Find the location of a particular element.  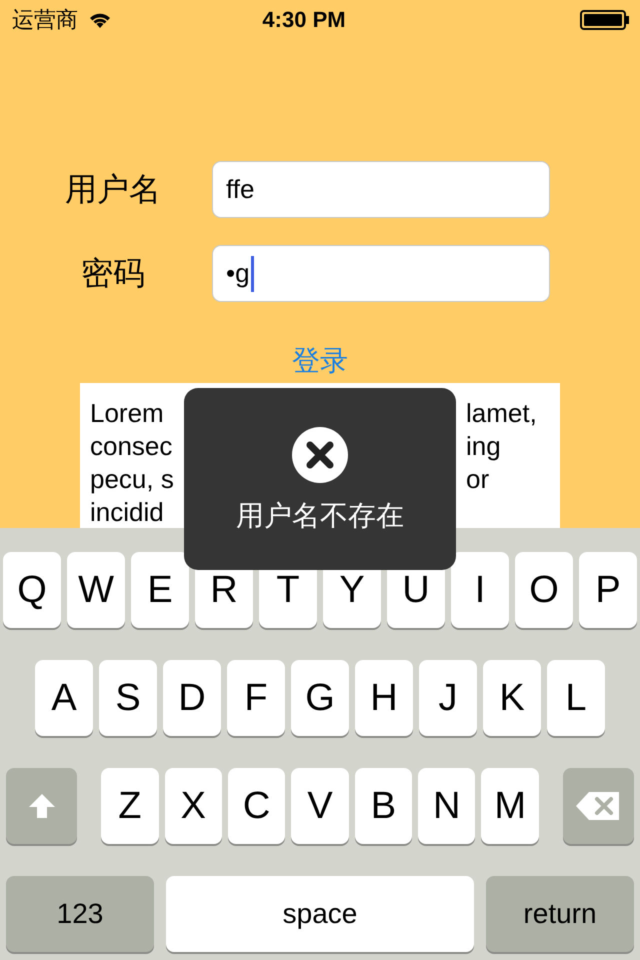

letter-key: M is located at coordinates (510, 806).